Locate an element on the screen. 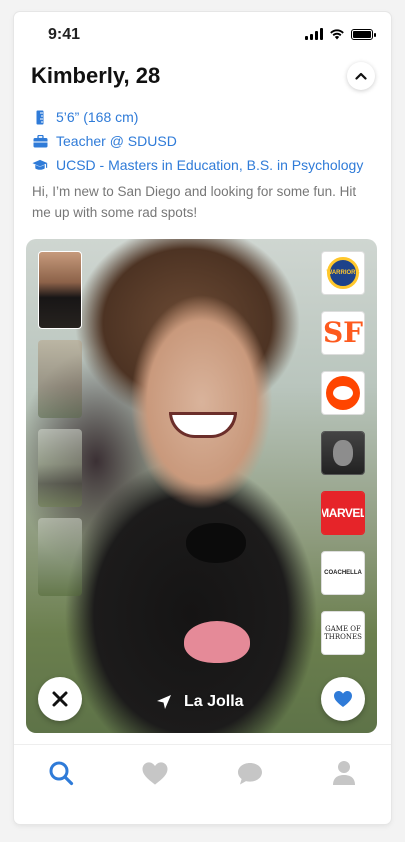  status-bar: 9:41 is located at coordinates (202, 34).